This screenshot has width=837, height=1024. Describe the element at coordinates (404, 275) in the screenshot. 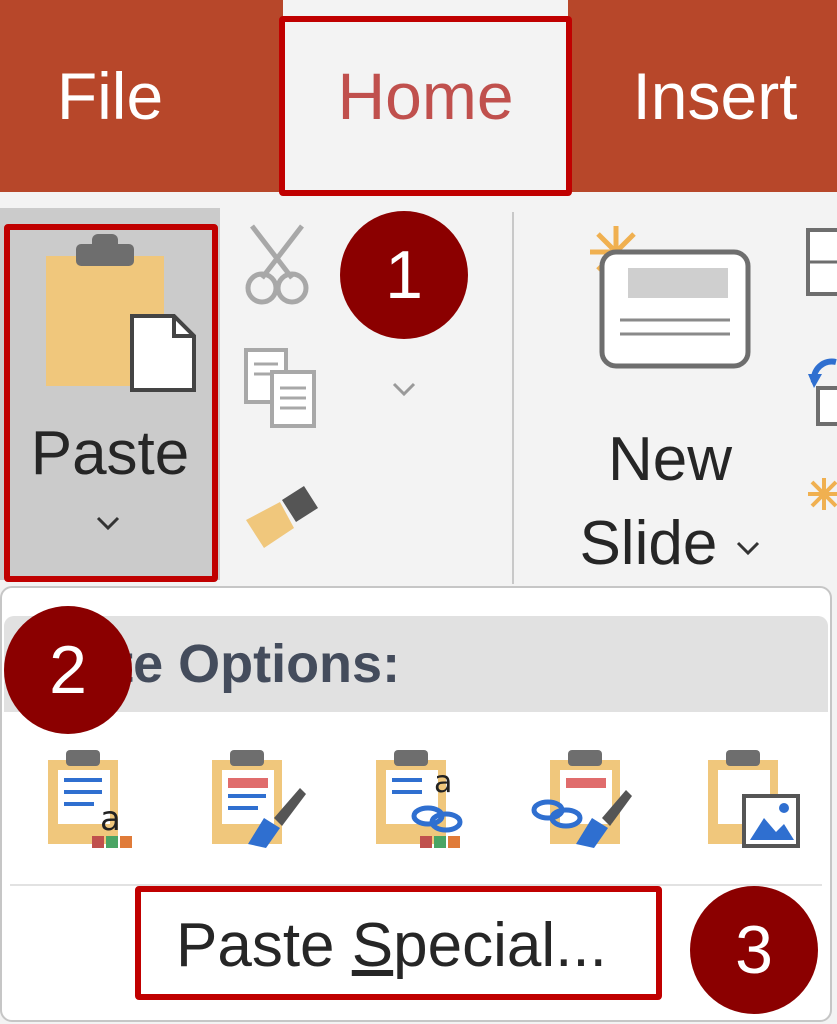

I see `step-badge-1: 1` at that location.